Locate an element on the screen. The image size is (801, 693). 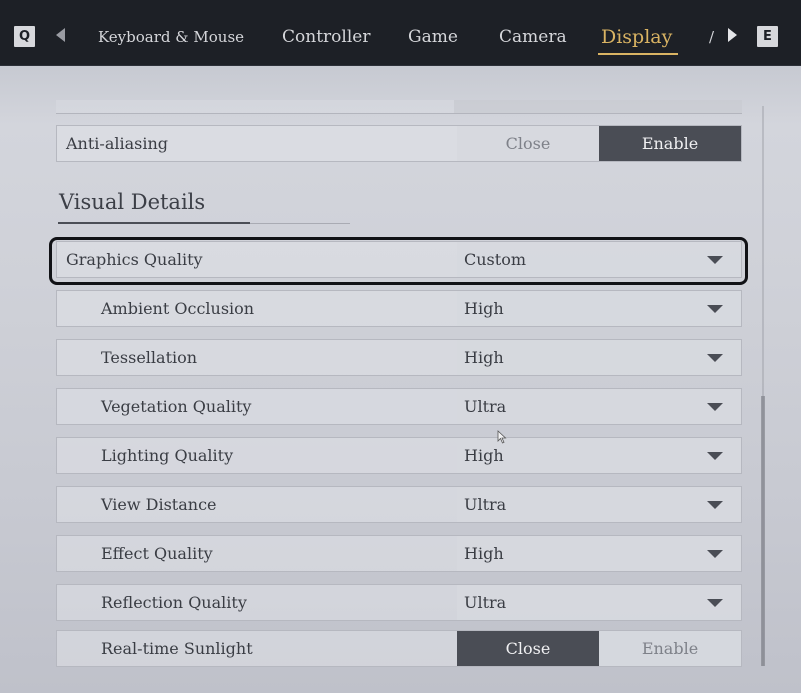
effect-quality-dropdown: High is located at coordinates (599, 553).